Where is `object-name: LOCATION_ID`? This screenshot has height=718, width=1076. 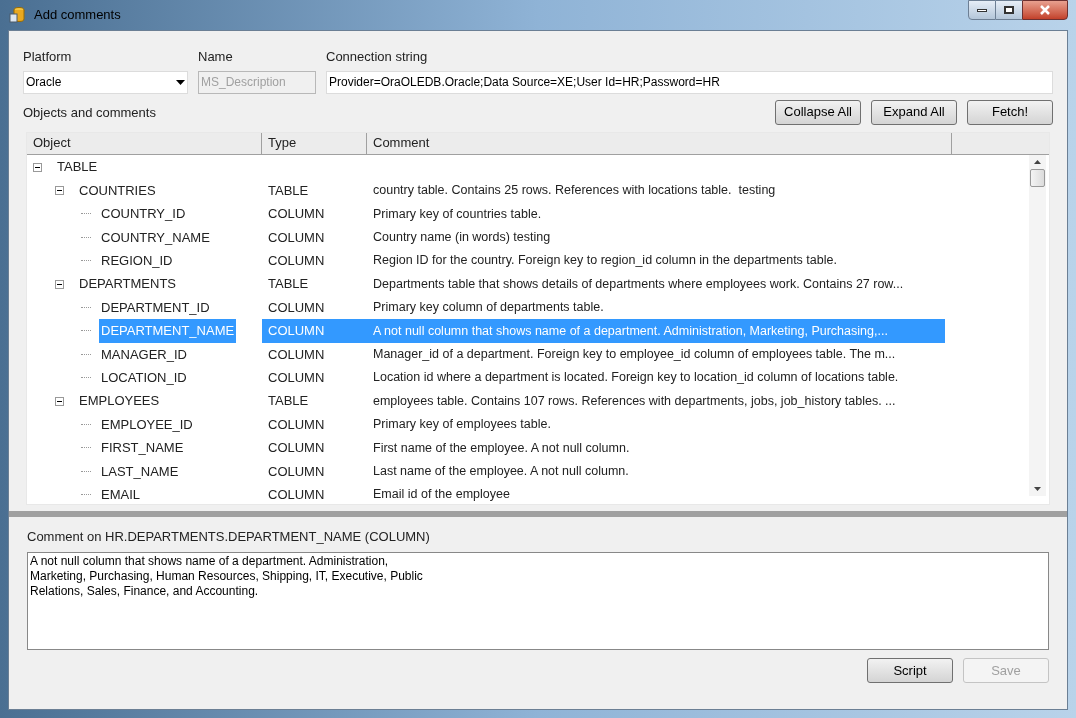
object-name: LOCATION_ID is located at coordinates (144, 377).